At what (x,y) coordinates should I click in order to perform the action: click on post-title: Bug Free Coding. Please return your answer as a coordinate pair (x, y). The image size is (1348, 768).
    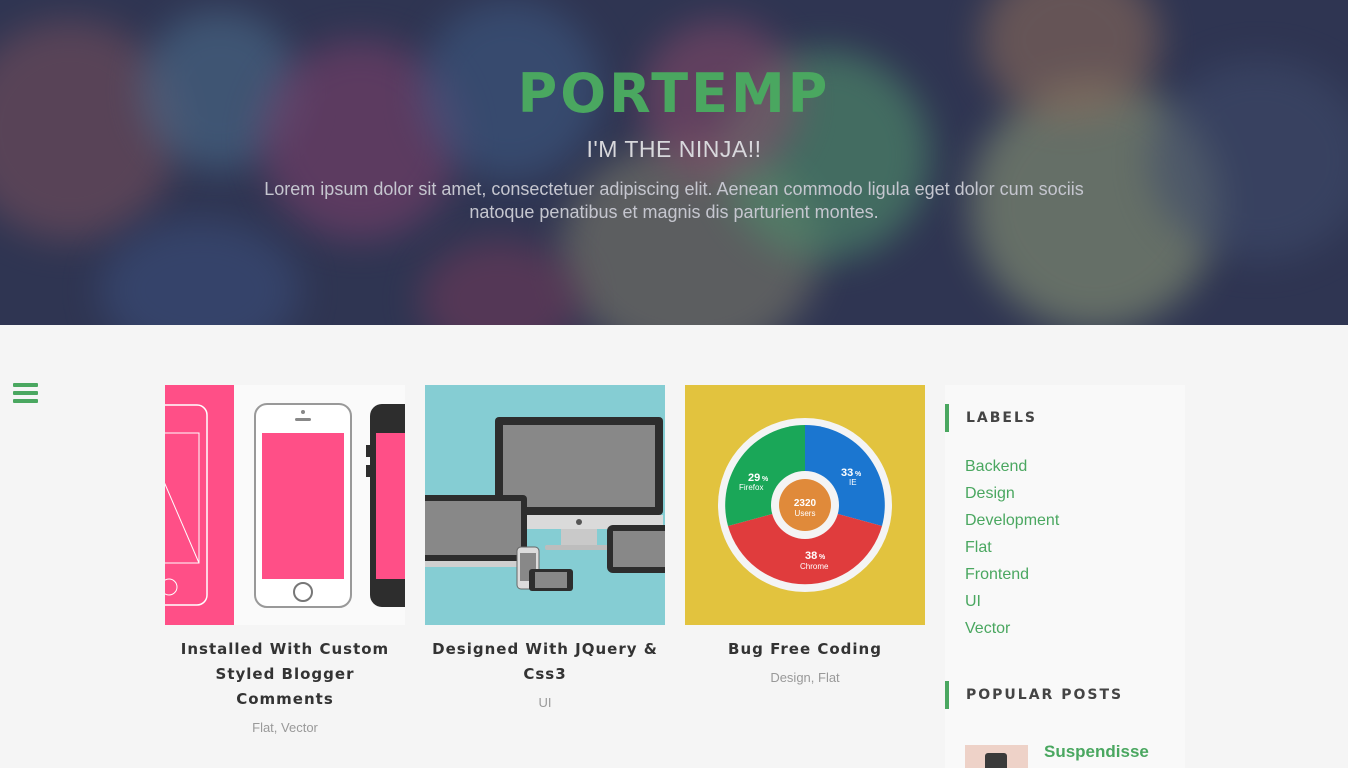
    Looking at the image, I should click on (805, 649).